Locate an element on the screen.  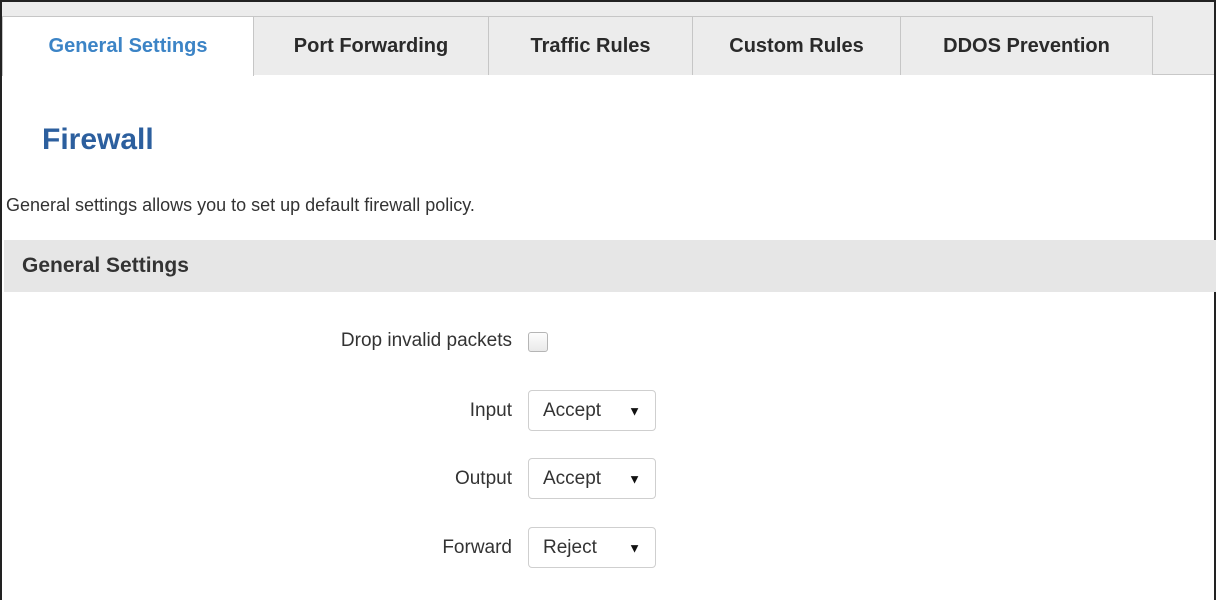
tab-label: Traffic Rules is located at coordinates (590, 45).